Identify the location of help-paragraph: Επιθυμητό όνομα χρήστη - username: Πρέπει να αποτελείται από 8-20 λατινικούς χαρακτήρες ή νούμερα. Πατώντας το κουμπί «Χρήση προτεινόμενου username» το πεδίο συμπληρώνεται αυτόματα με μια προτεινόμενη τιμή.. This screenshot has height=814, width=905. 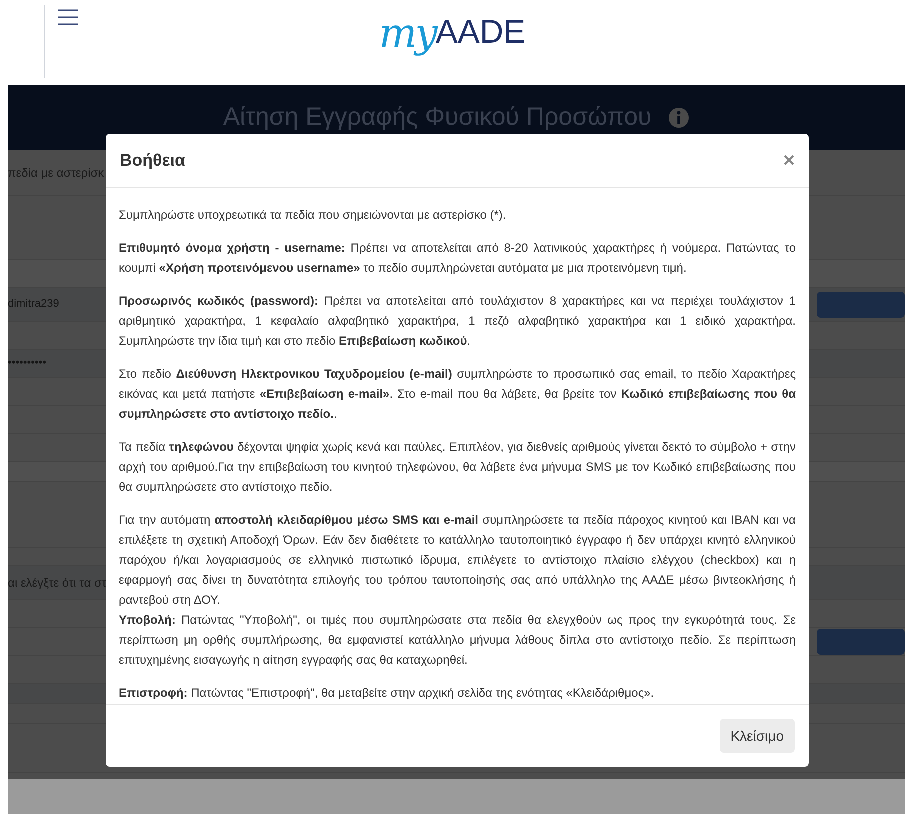
(457, 258).